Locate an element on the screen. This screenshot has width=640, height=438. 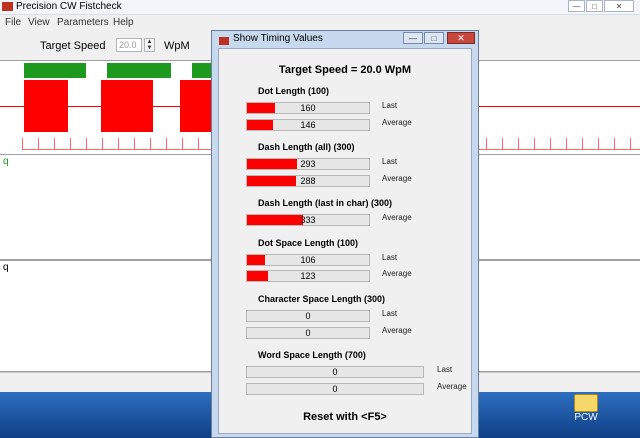
timing-group-title: Word Space Length (700) is located at coordinates (312, 355).